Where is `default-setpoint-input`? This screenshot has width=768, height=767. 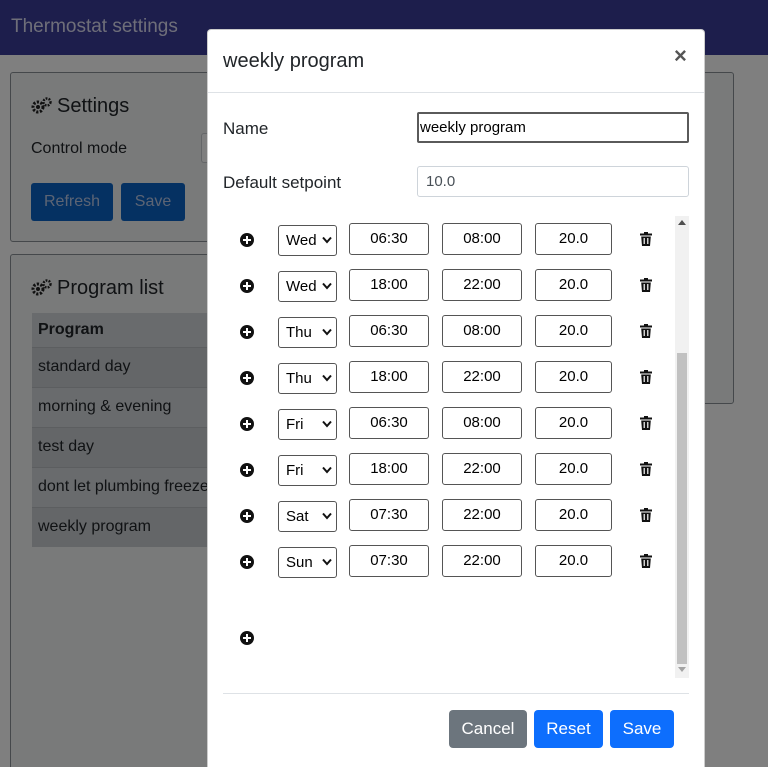
default-setpoint-input is located at coordinates (553, 181).